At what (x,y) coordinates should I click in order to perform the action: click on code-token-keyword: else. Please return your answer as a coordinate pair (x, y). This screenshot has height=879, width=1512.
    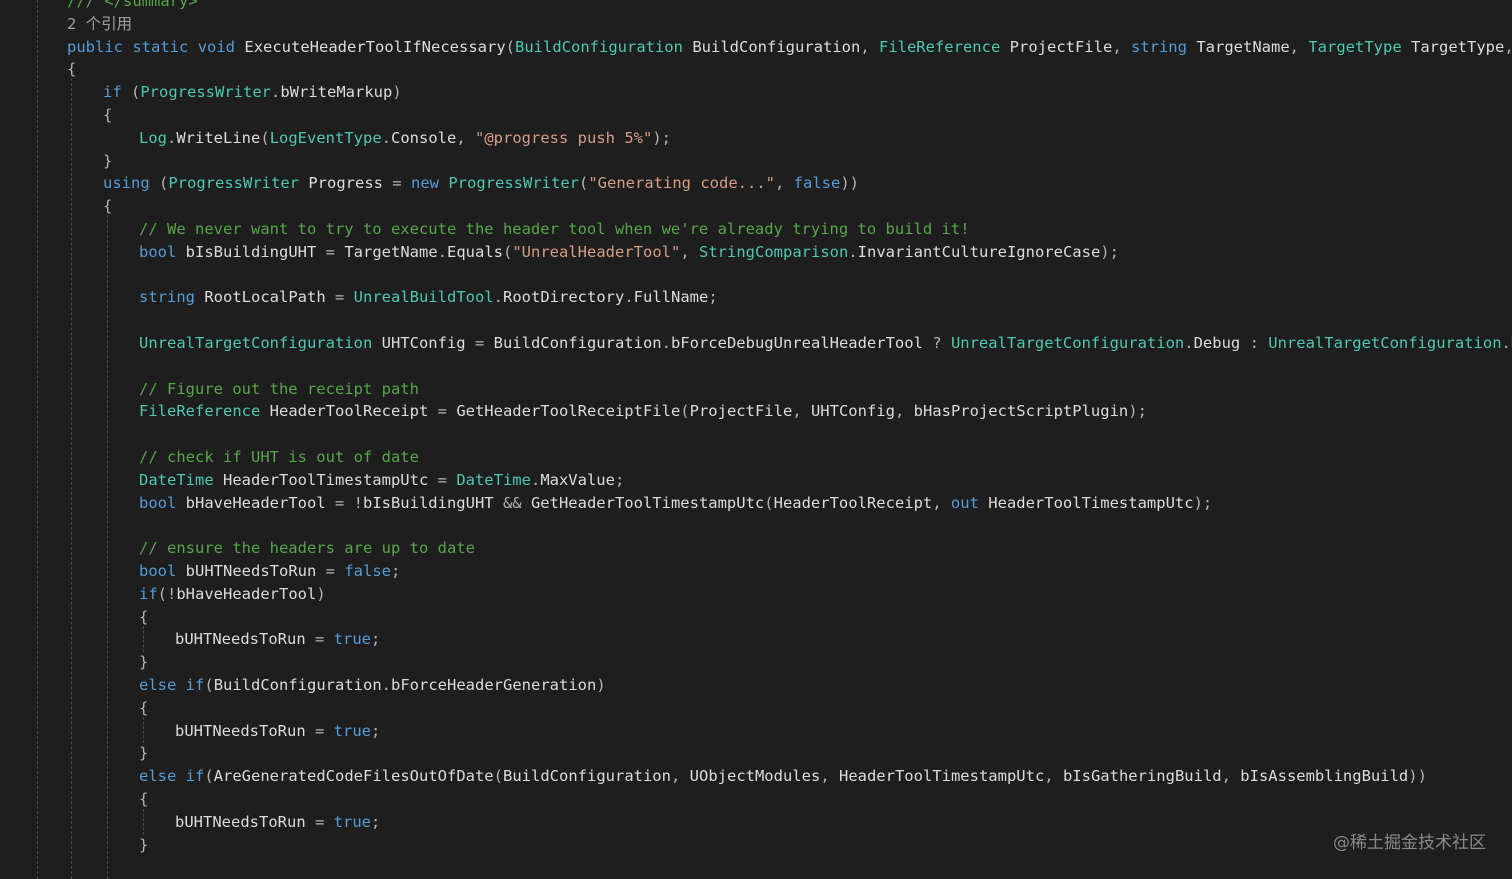
    Looking at the image, I should click on (158, 685).